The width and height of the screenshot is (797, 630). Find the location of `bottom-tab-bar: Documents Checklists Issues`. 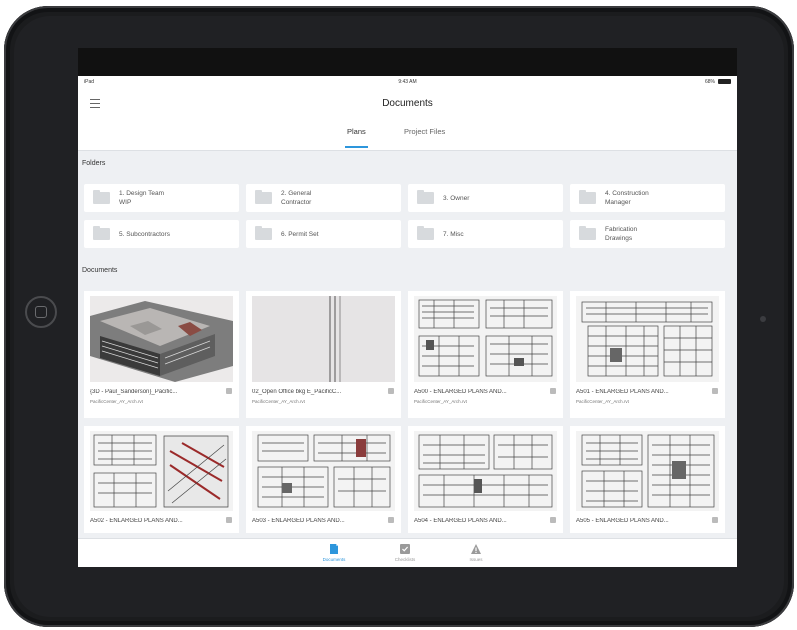

bottom-tab-bar: Documents Checklists Issues is located at coordinates (407, 552).